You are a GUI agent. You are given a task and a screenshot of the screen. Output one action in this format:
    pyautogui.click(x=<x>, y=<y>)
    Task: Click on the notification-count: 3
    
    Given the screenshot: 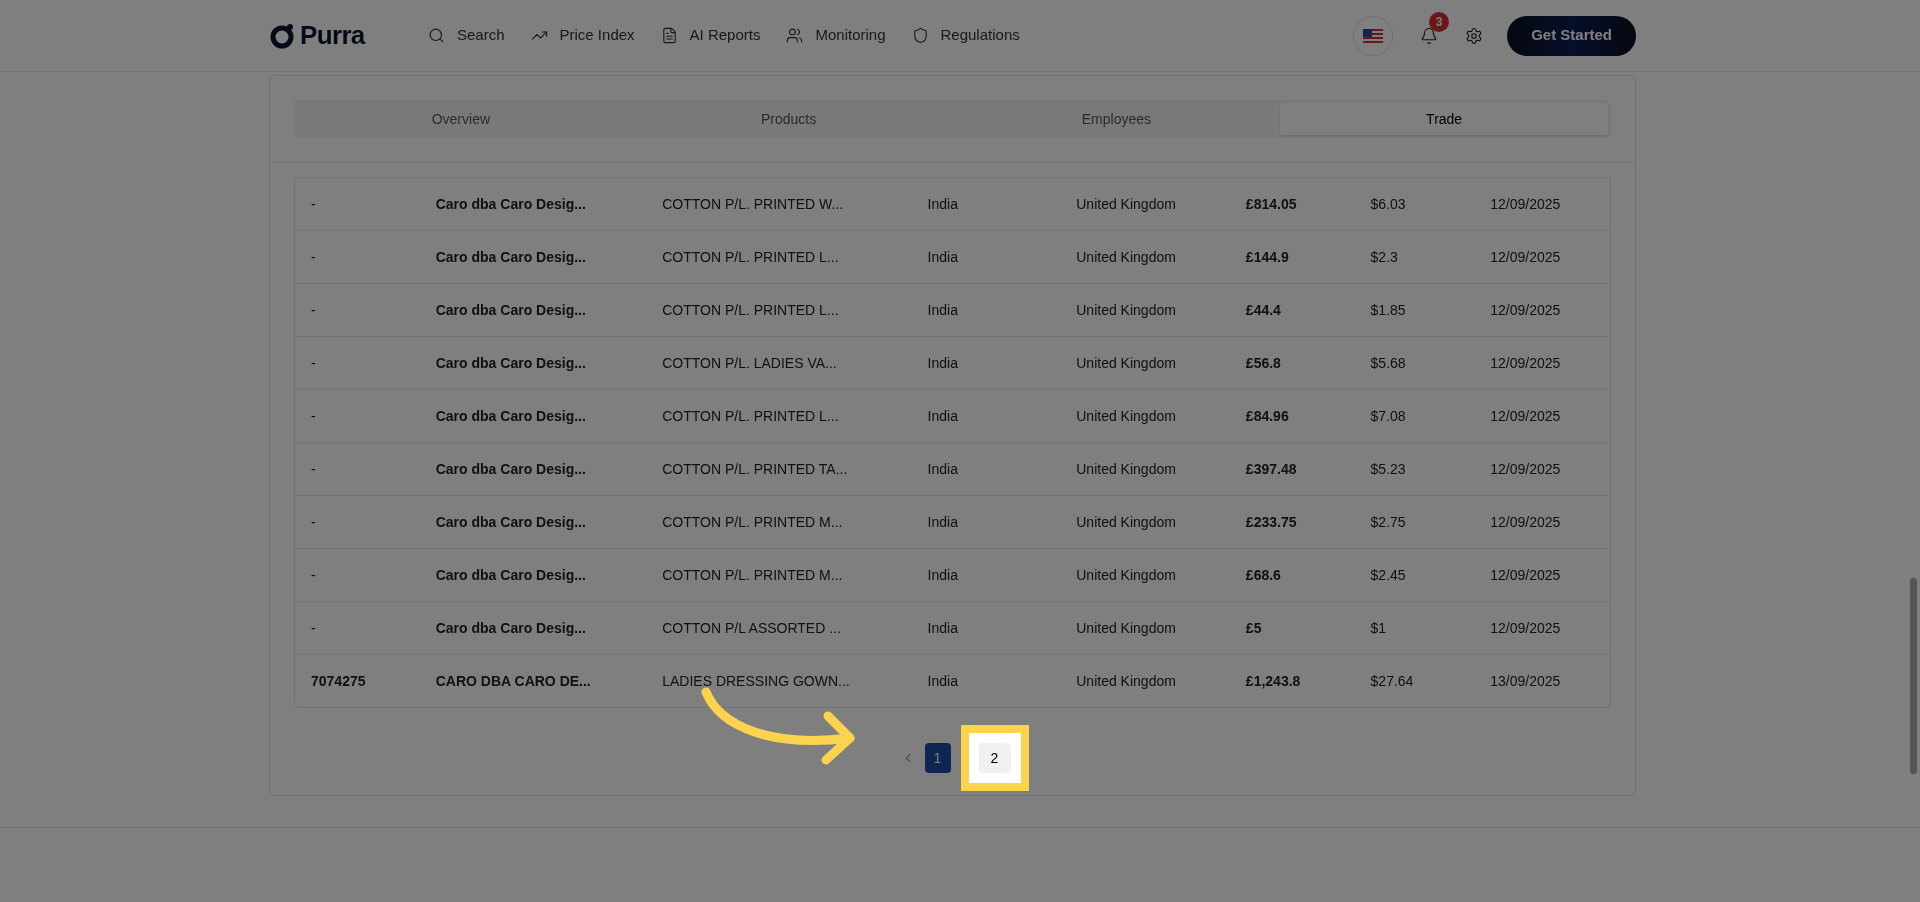 What is the action you would take?
    pyautogui.click(x=1439, y=21)
    